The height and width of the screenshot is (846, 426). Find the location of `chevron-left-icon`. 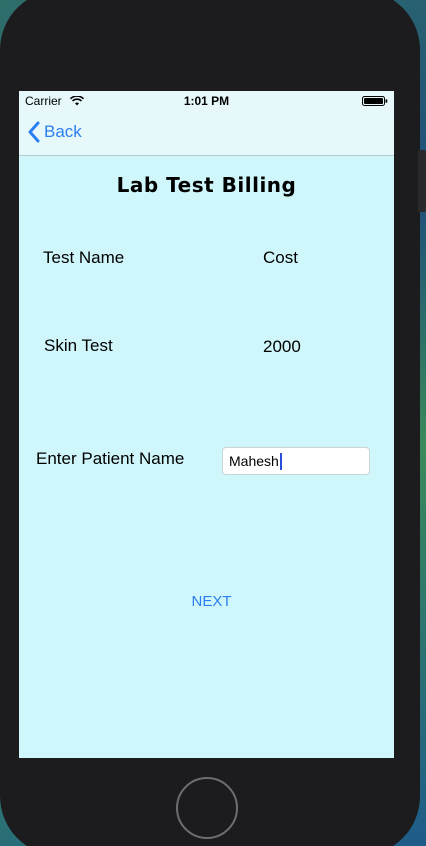

chevron-left-icon is located at coordinates (34, 132).